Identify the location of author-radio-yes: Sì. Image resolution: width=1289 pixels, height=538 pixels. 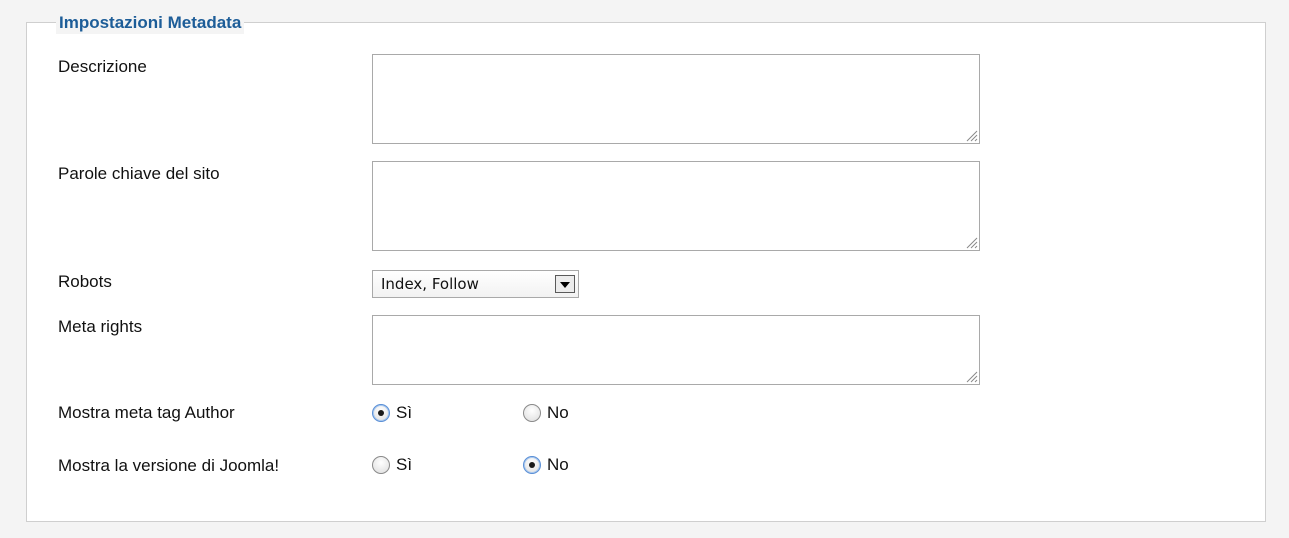
(392, 413).